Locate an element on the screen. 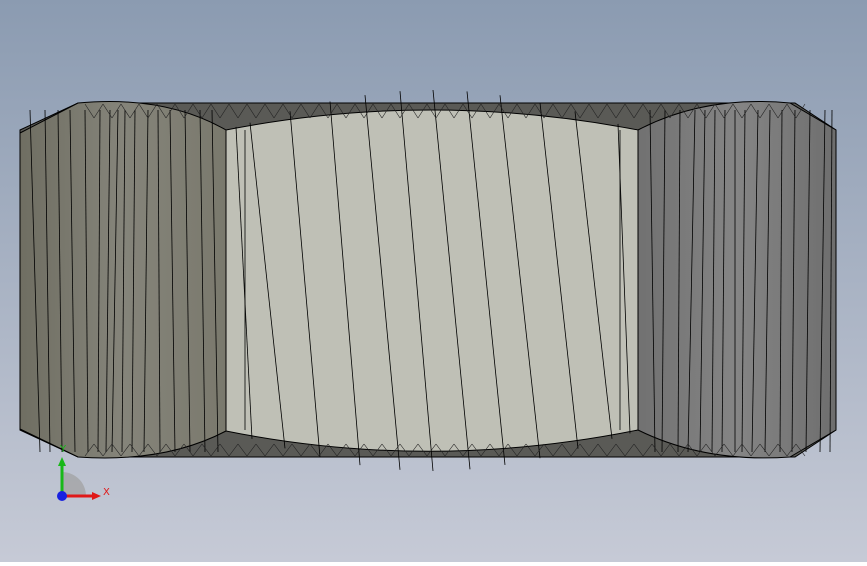 The width and height of the screenshot is (867, 566). coordinate-triad: Y X is located at coordinates (85, 475).